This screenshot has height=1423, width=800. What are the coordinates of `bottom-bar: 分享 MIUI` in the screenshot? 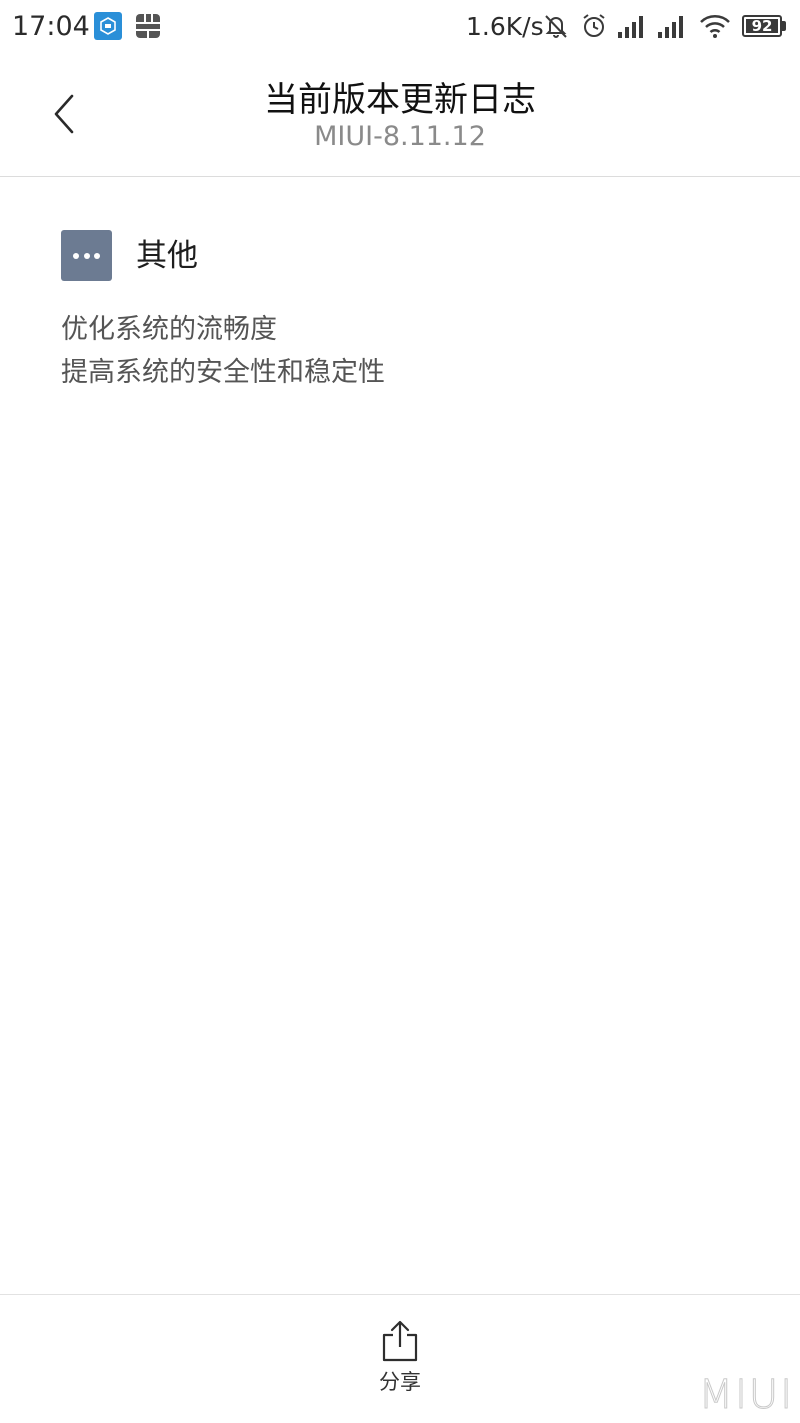 It's located at (400, 1358).